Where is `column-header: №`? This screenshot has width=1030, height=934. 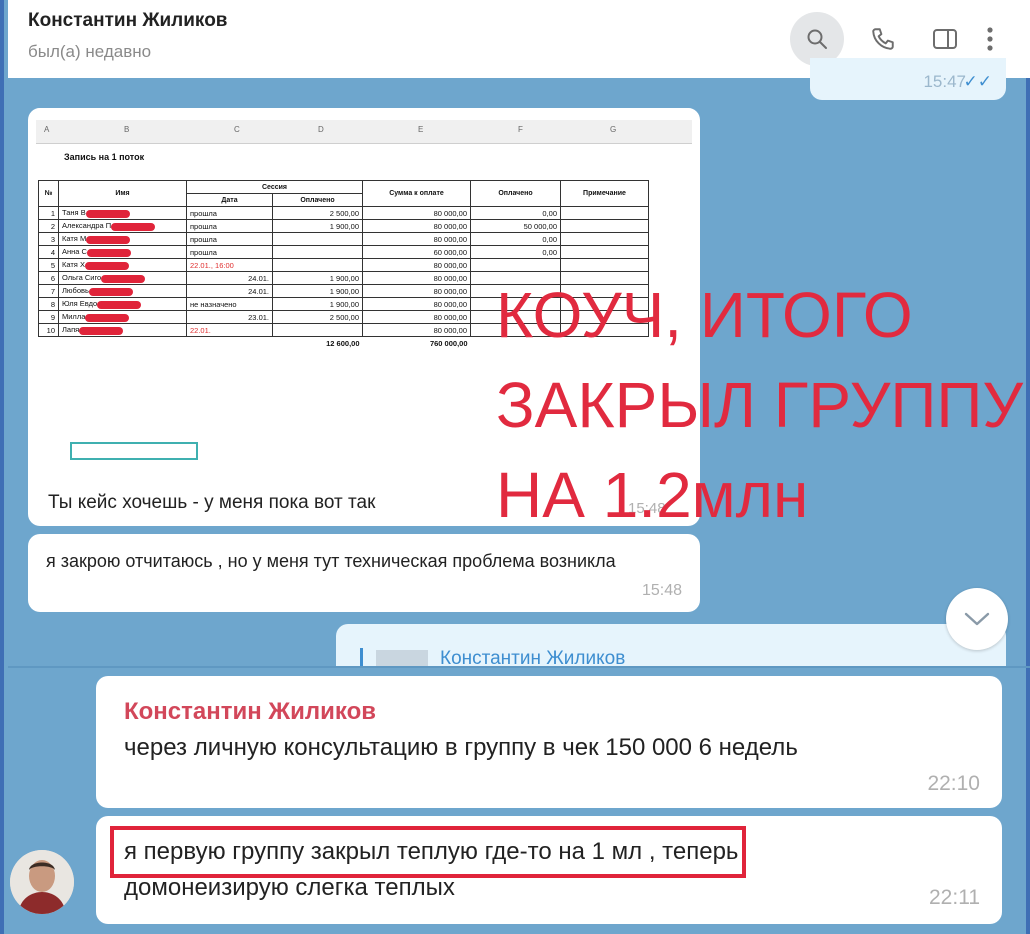 column-header: № is located at coordinates (48, 193).